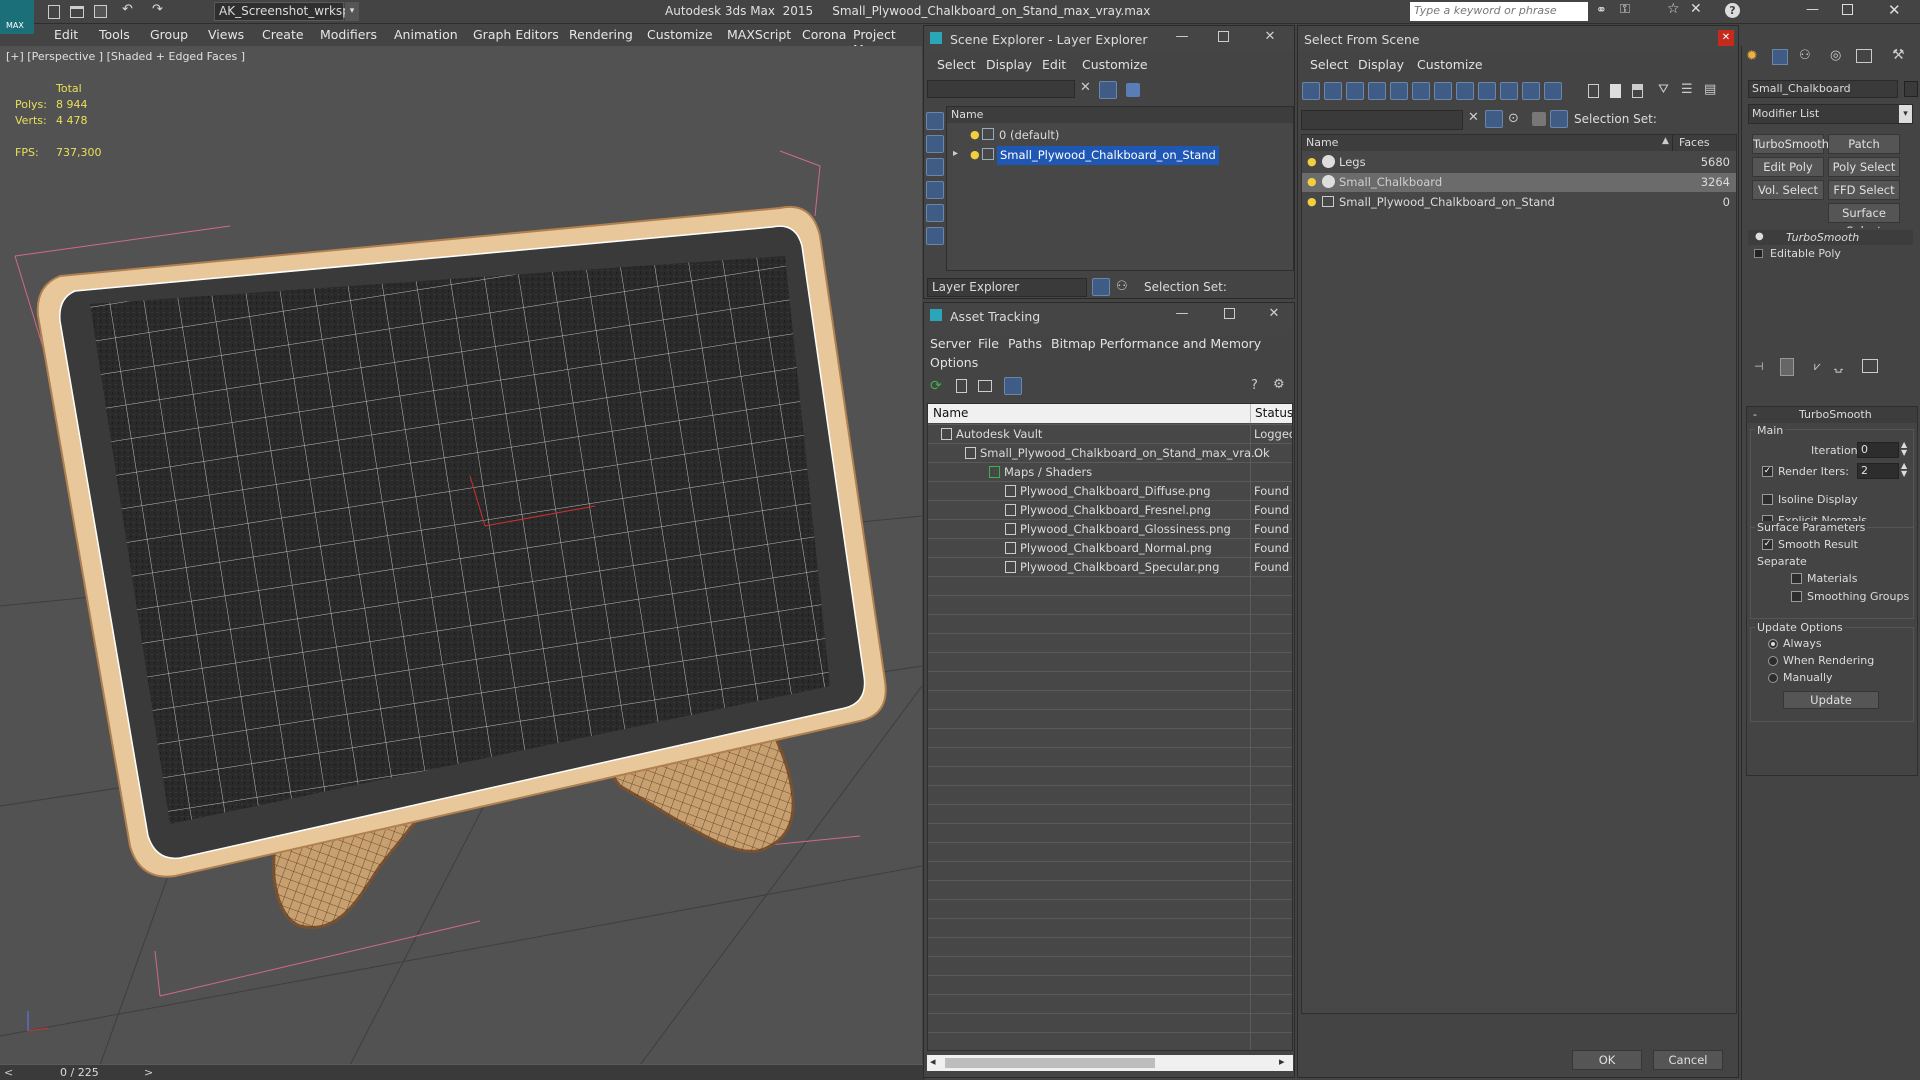  What do you see at coordinates (935, 121) in the screenshot?
I see `display-geometry-icon` at bounding box center [935, 121].